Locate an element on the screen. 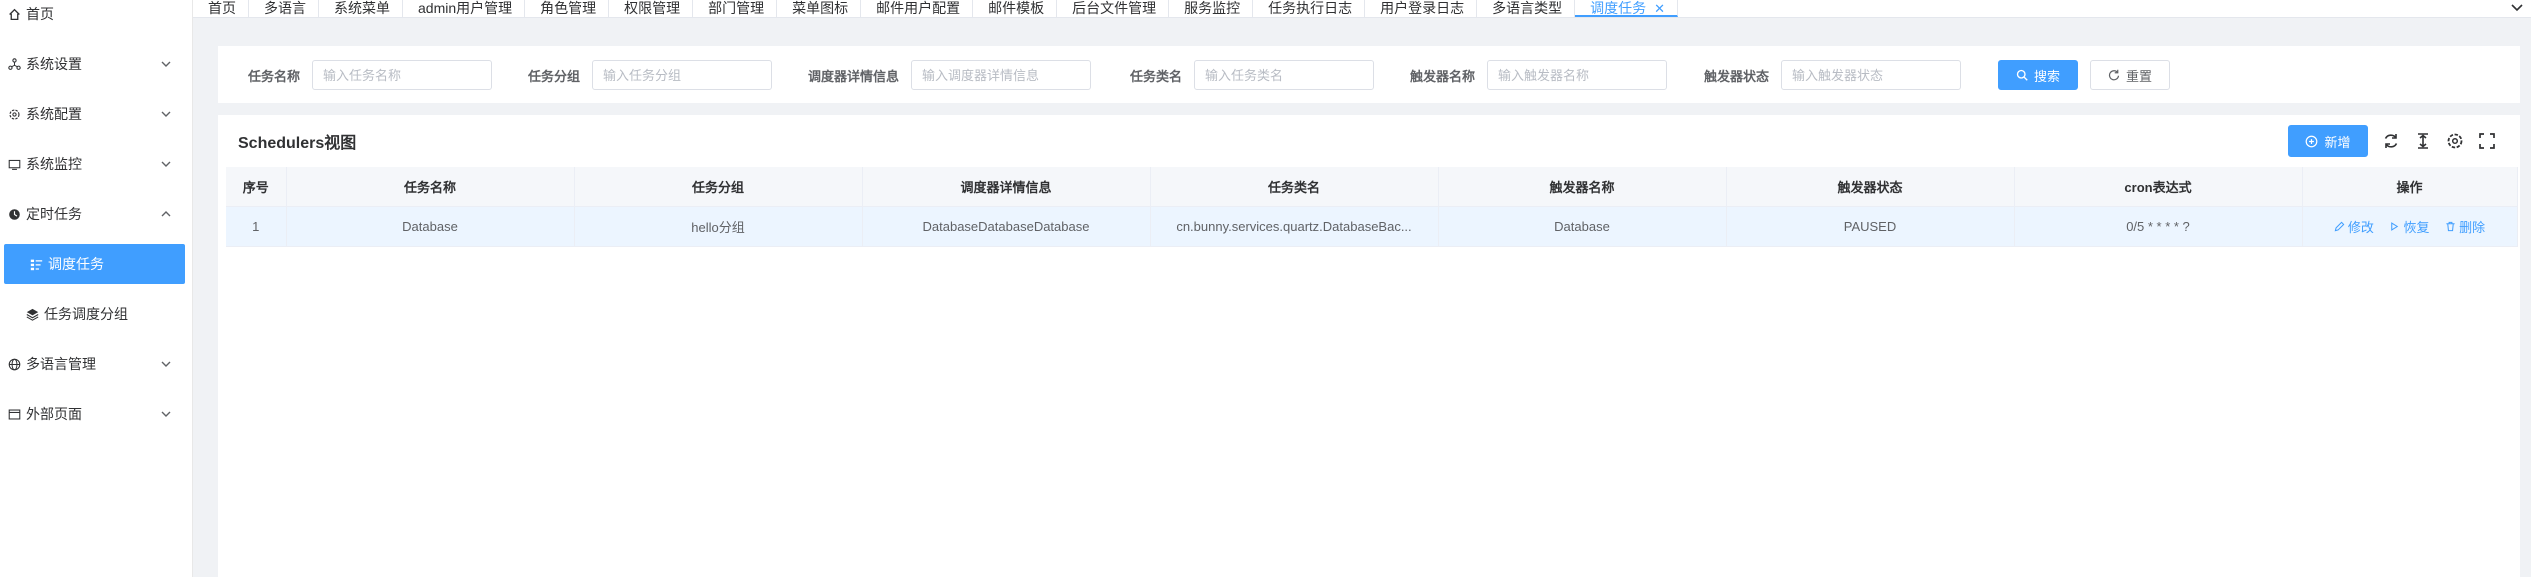  cell-cron: 0/5 * * * * ? is located at coordinates (2158, 226).